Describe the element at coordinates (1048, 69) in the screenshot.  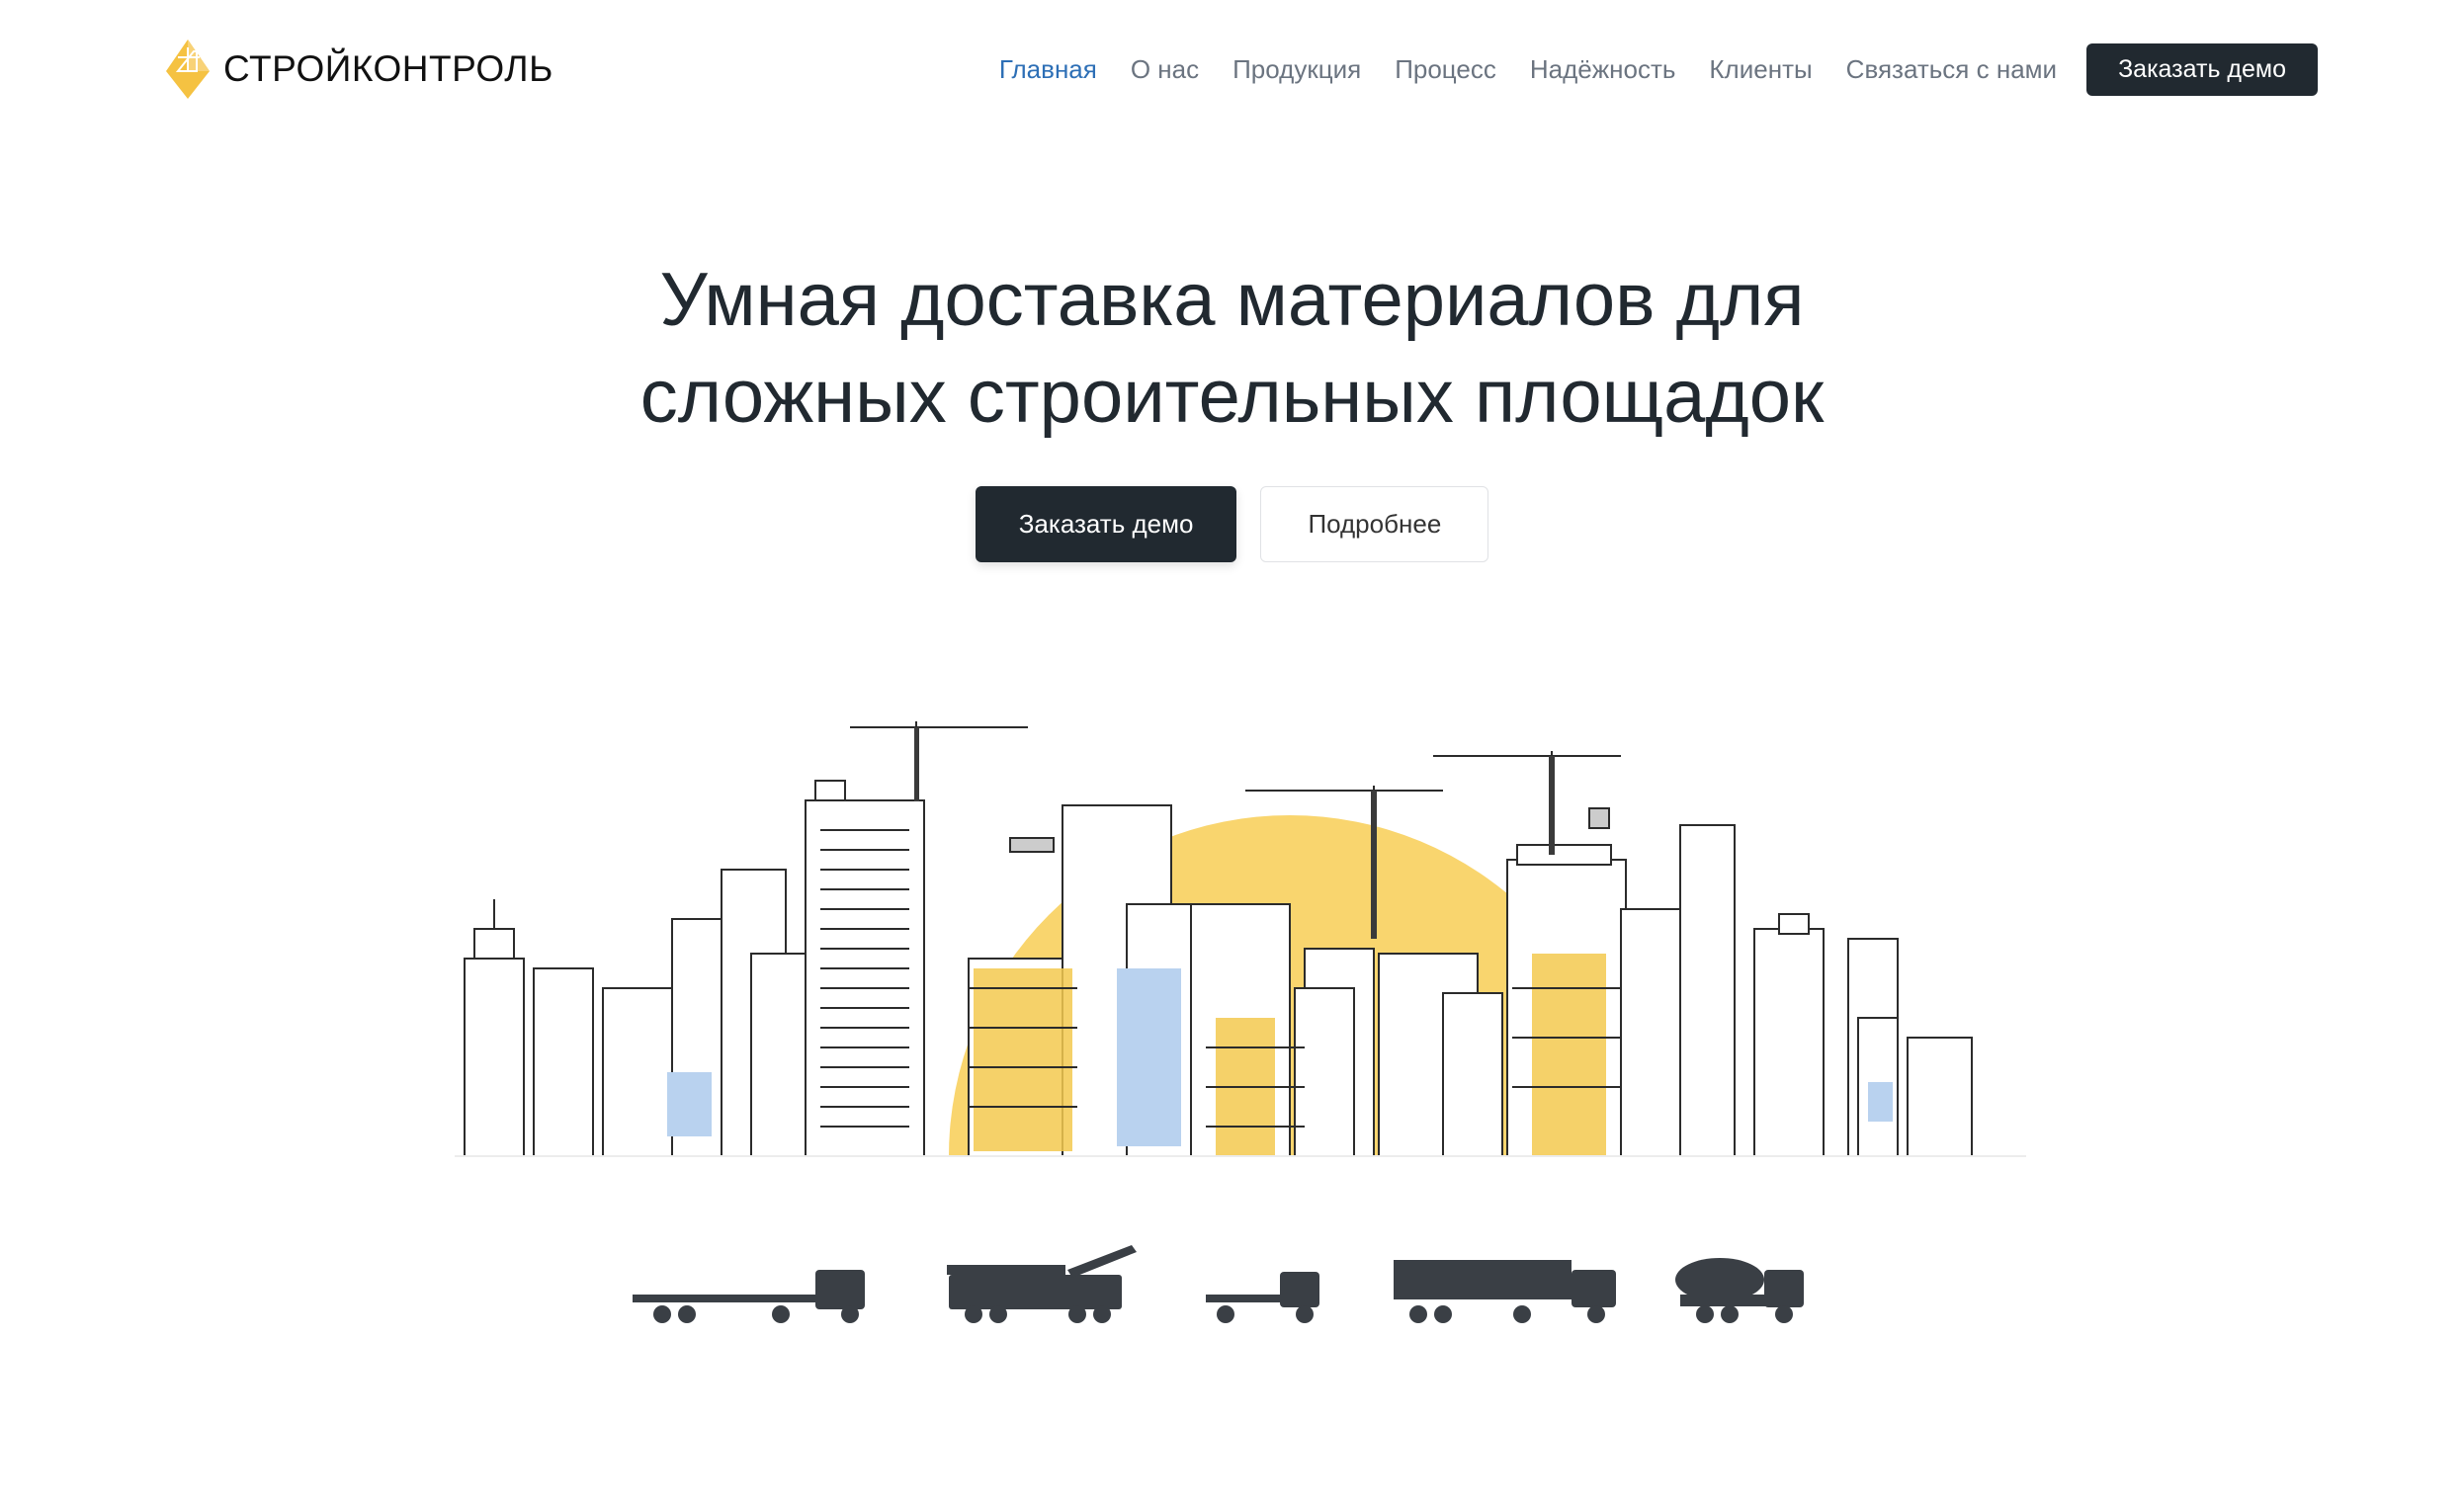
I see `nav-item-home: Главная` at that location.